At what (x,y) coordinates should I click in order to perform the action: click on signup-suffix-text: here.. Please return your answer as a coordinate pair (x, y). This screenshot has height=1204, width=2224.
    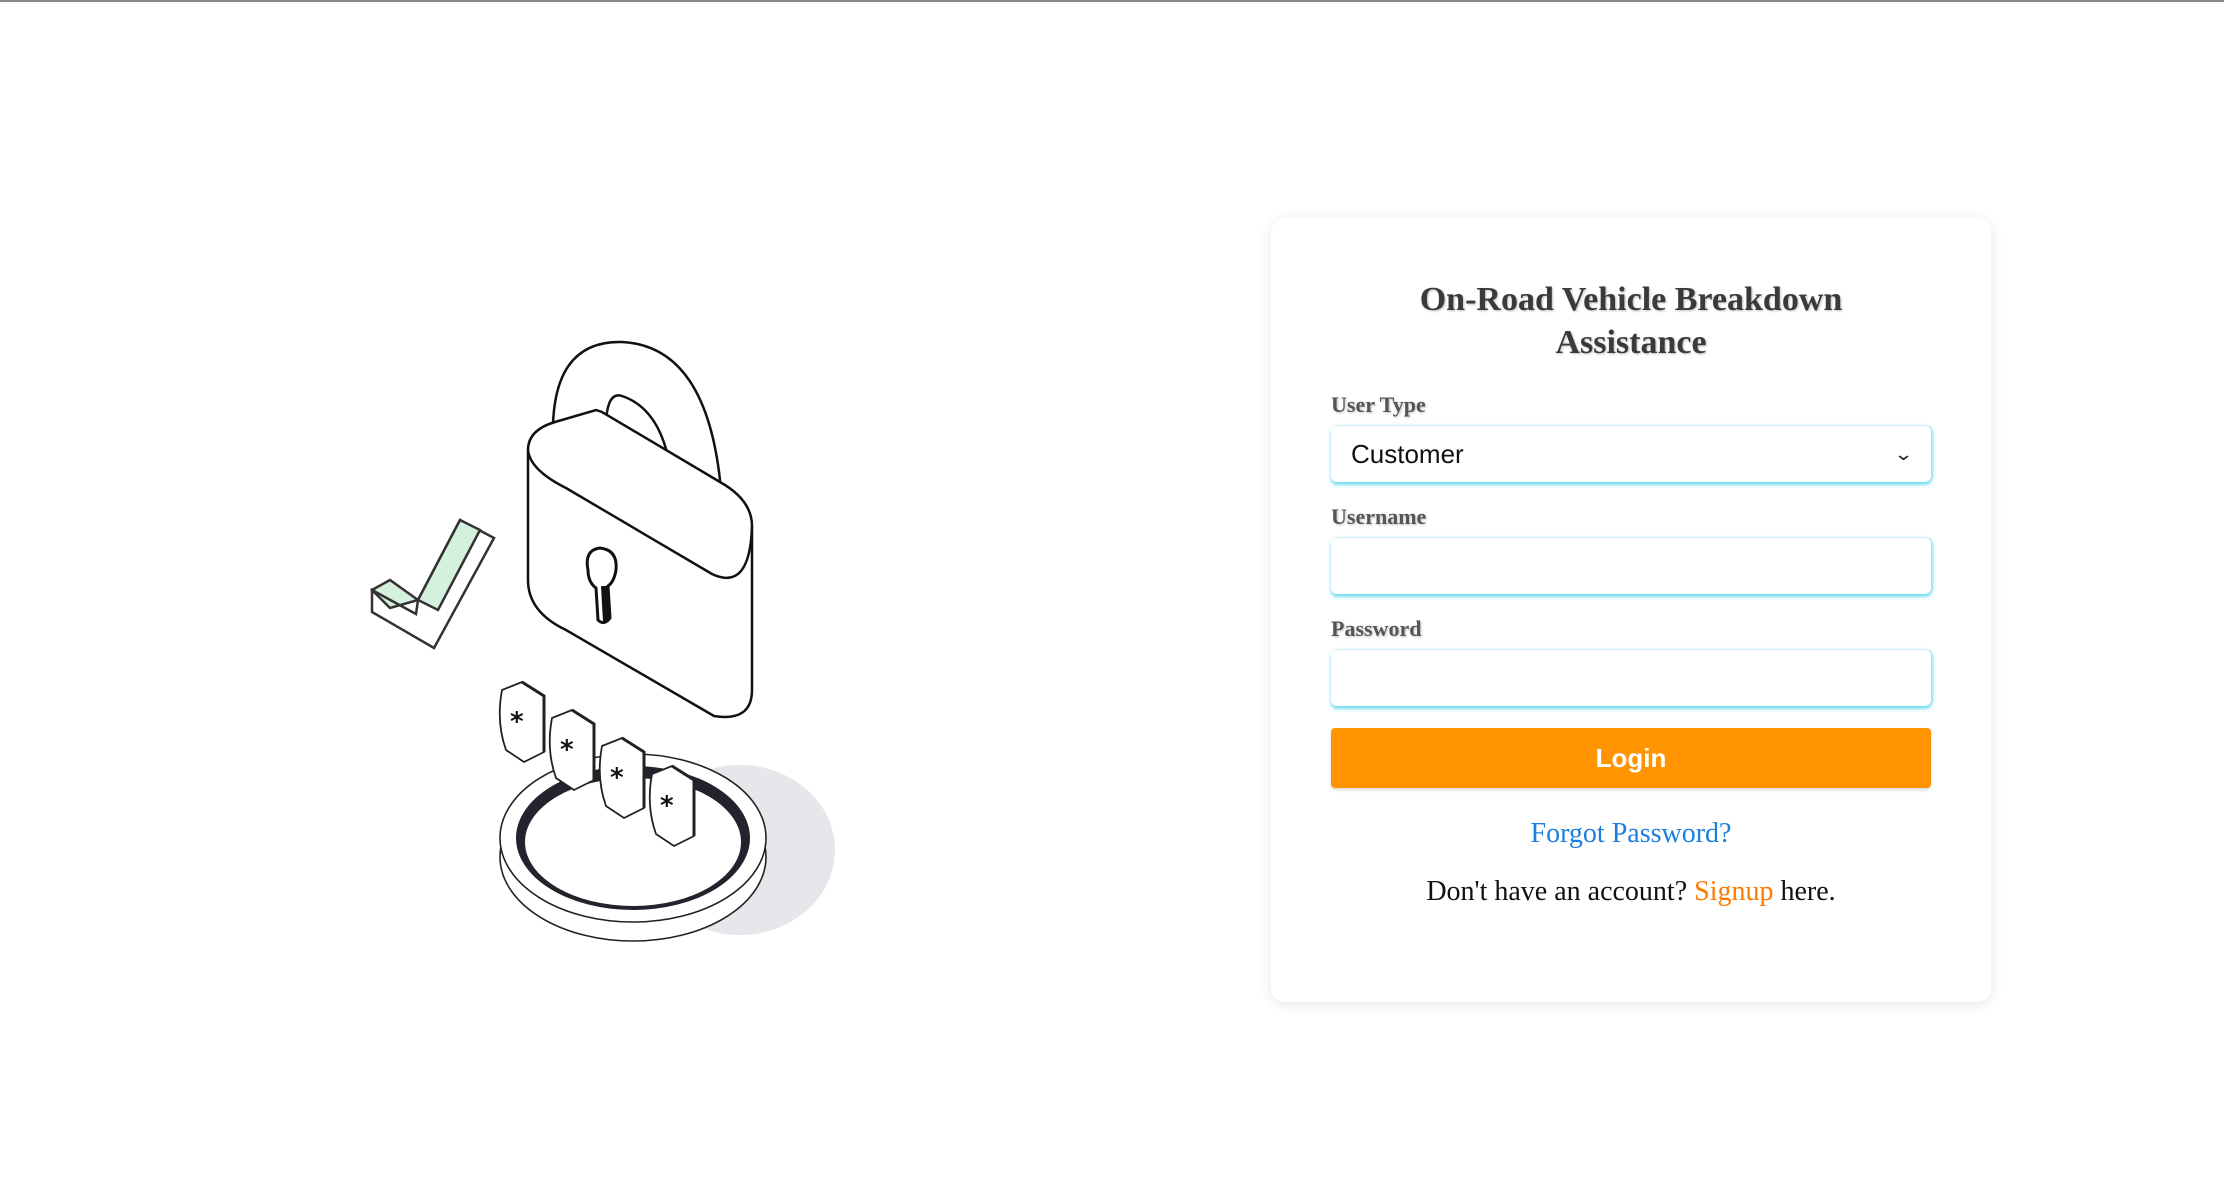
    Looking at the image, I should click on (1804, 891).